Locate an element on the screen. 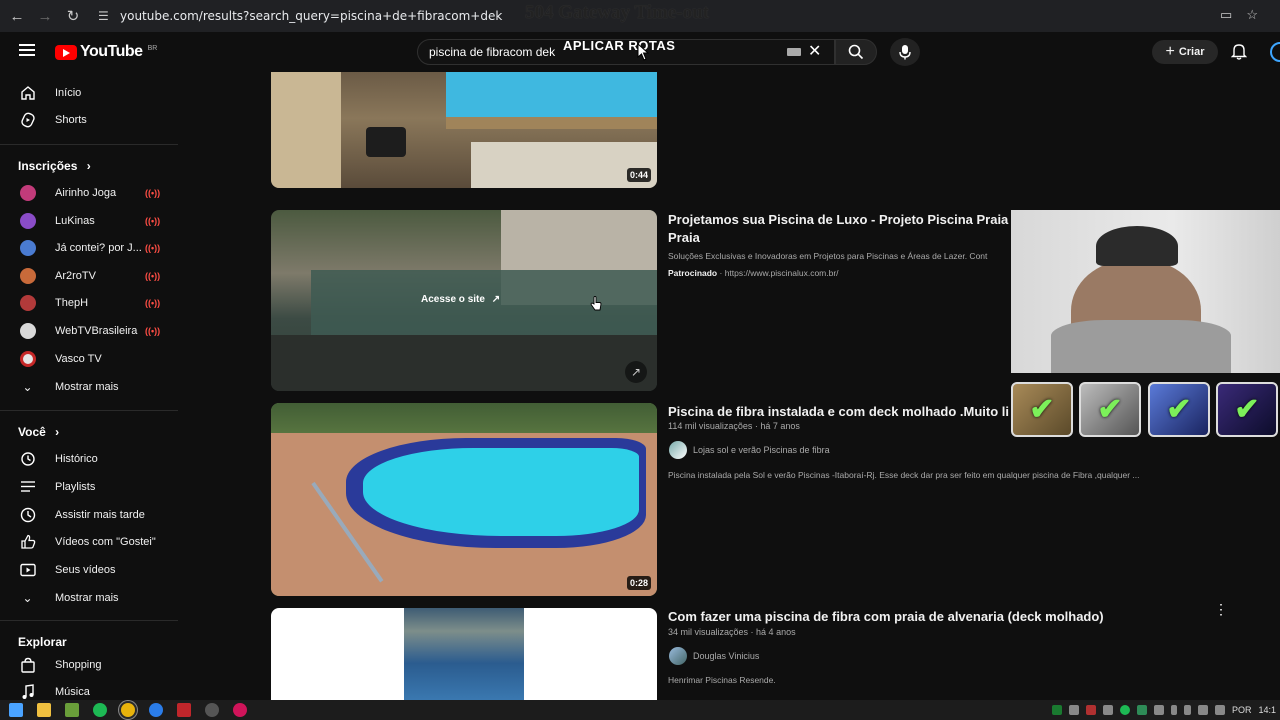  thumbnail-pool-water is located at coordinates (501, 492).